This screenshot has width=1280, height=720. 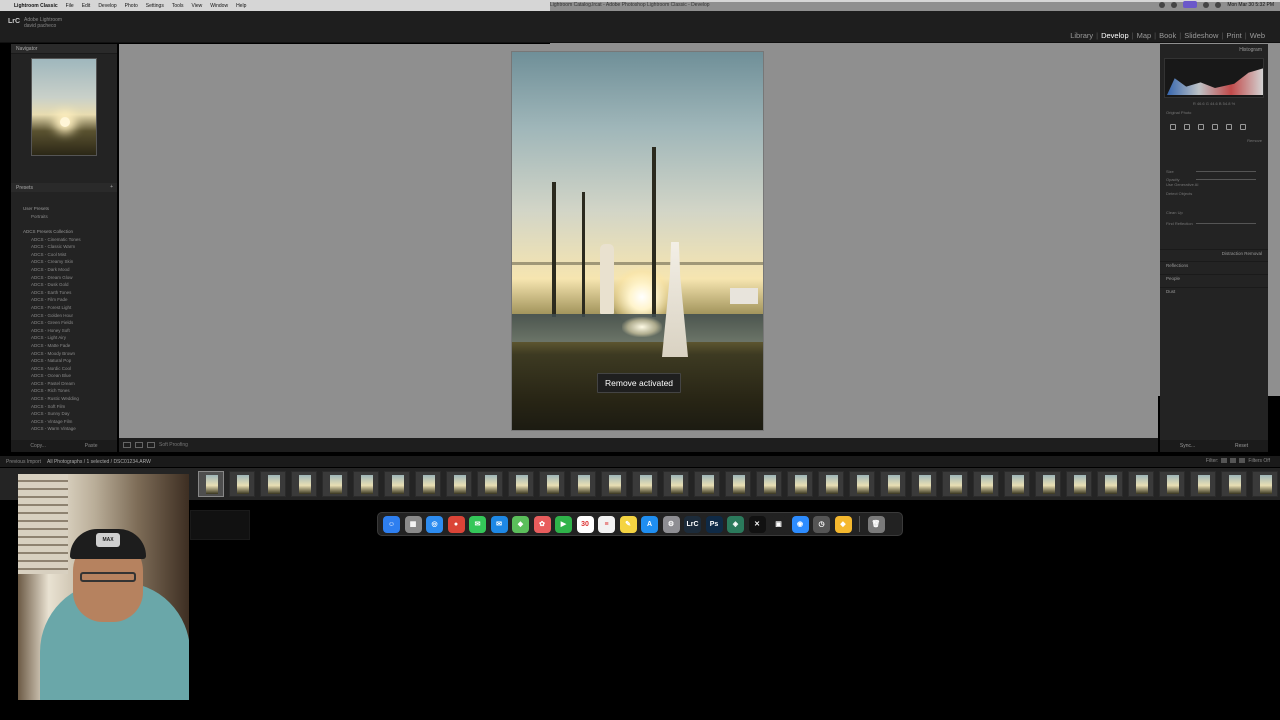 What do you see at coordinates (68, 208) in the screenshot?
I see `preset-group-user: User Presets` at bounding box center [68, 208].